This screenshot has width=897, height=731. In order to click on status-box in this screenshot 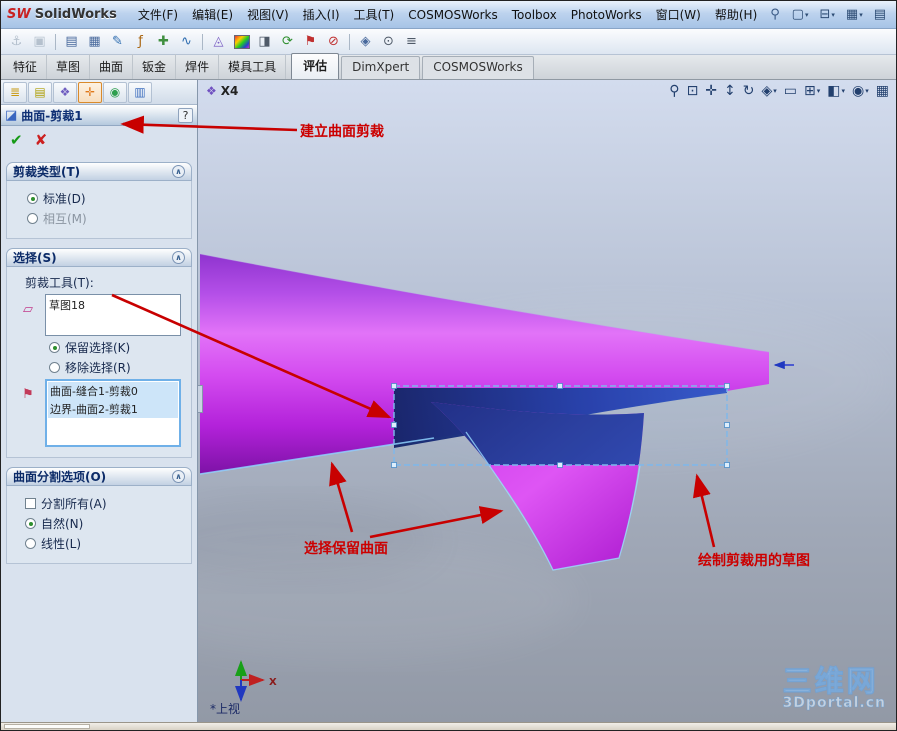, I will do `click(47, 726)`.